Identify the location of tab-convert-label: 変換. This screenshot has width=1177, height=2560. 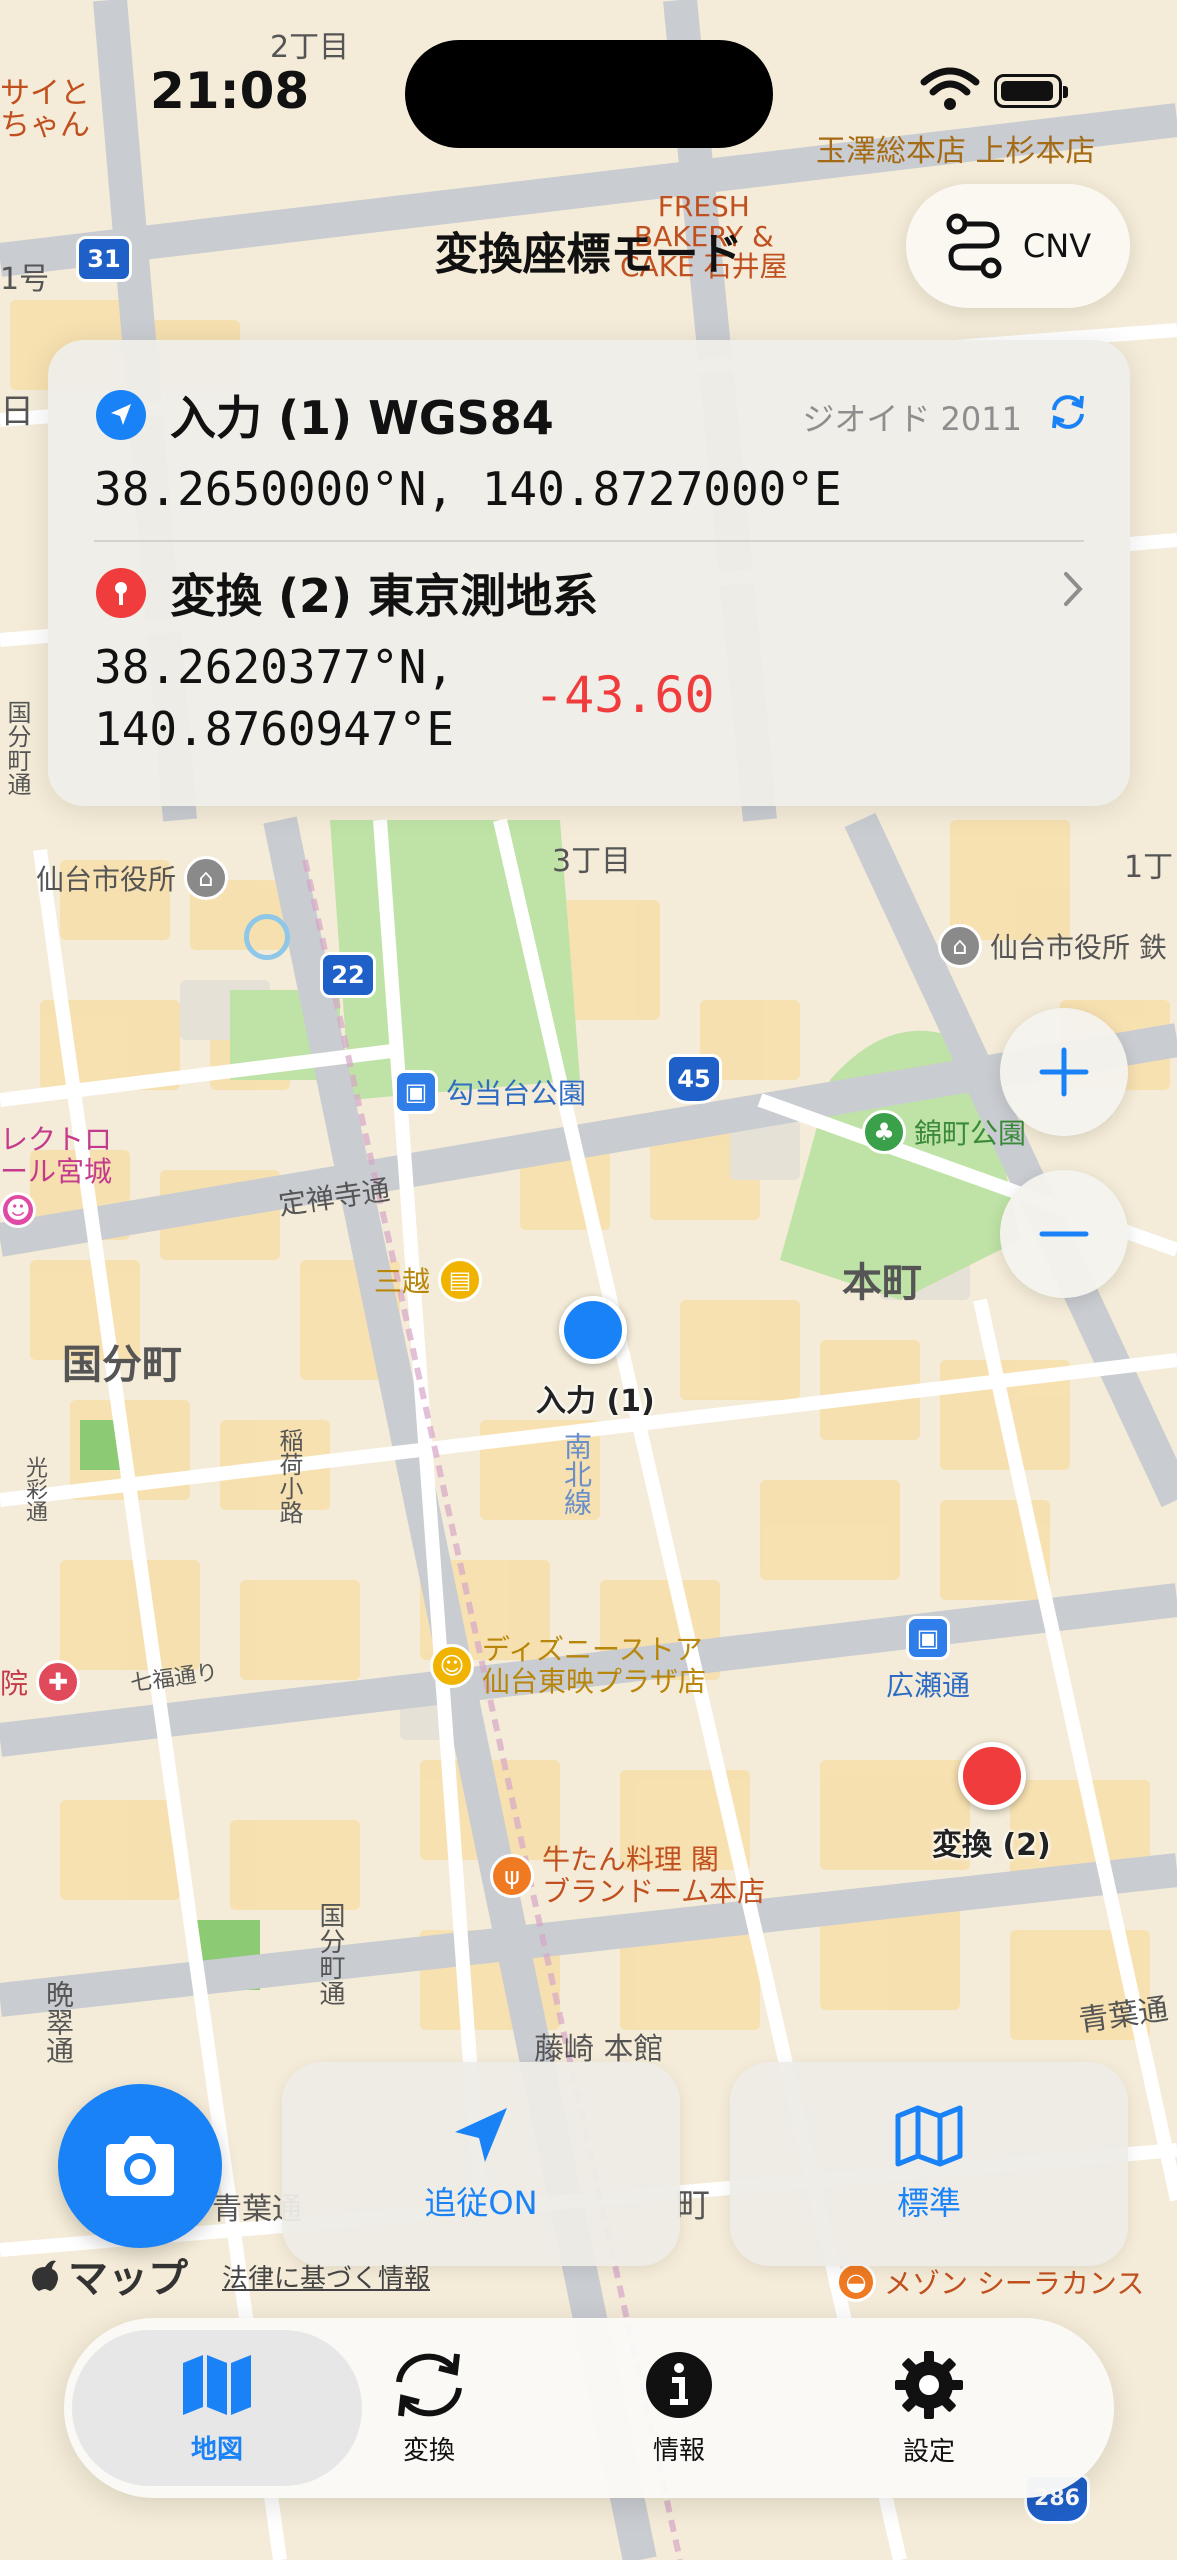
(428, 2450).